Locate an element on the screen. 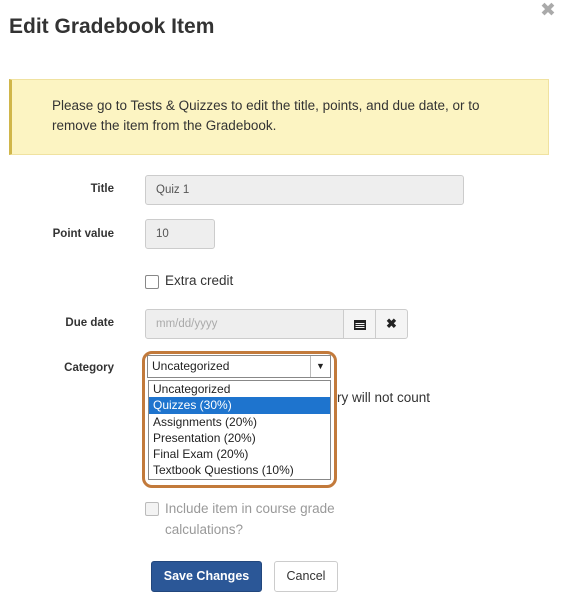 This screenshot has width=562, height=598. cancel-button: Cancel is located at coordinates (306, 576).